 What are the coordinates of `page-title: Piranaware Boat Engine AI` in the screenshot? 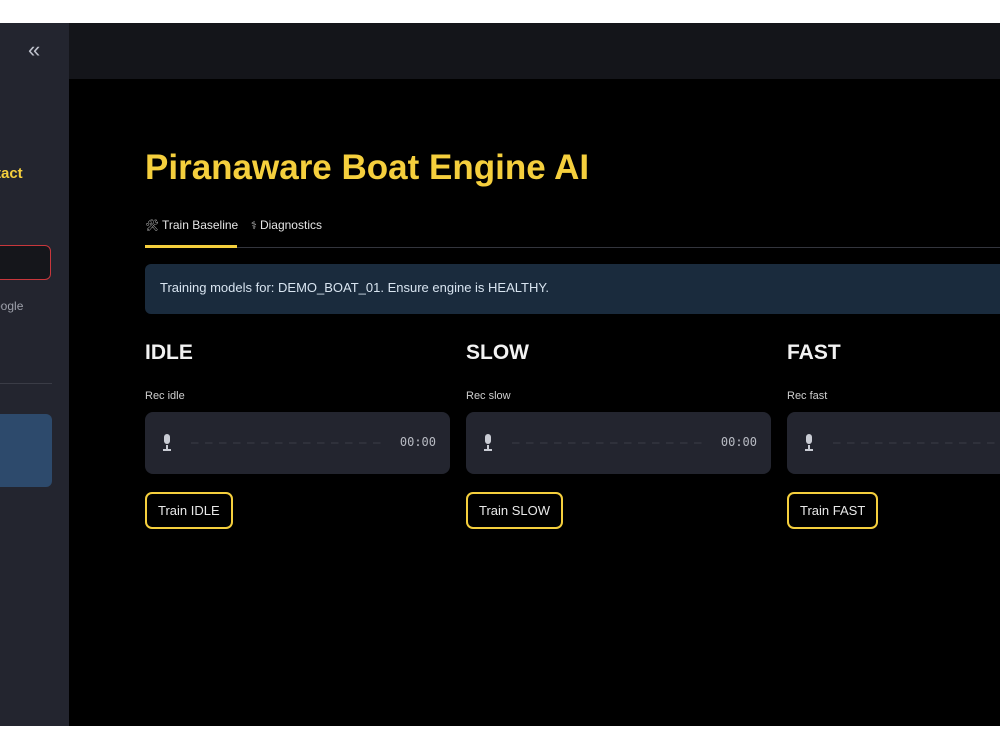 It's located at (367, 167).